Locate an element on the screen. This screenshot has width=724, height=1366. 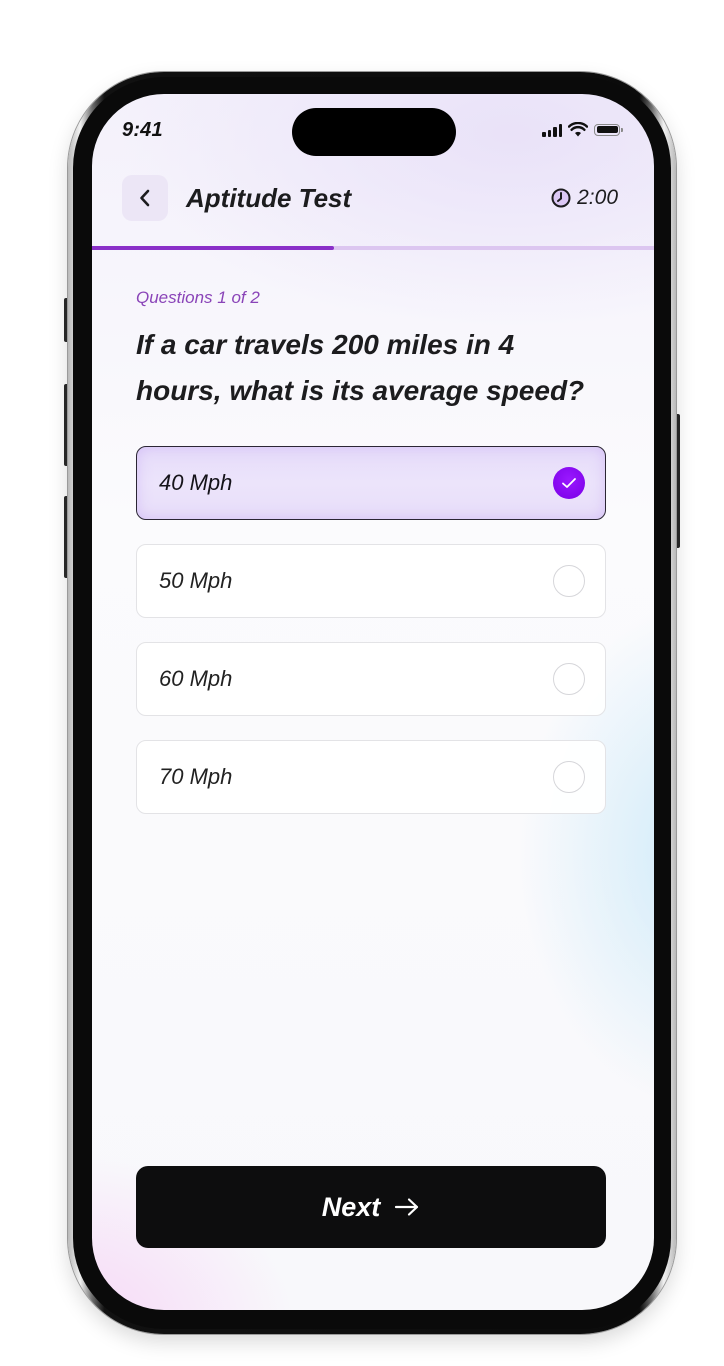
option-label: 40 Mph is located at coordinates (196, 482).